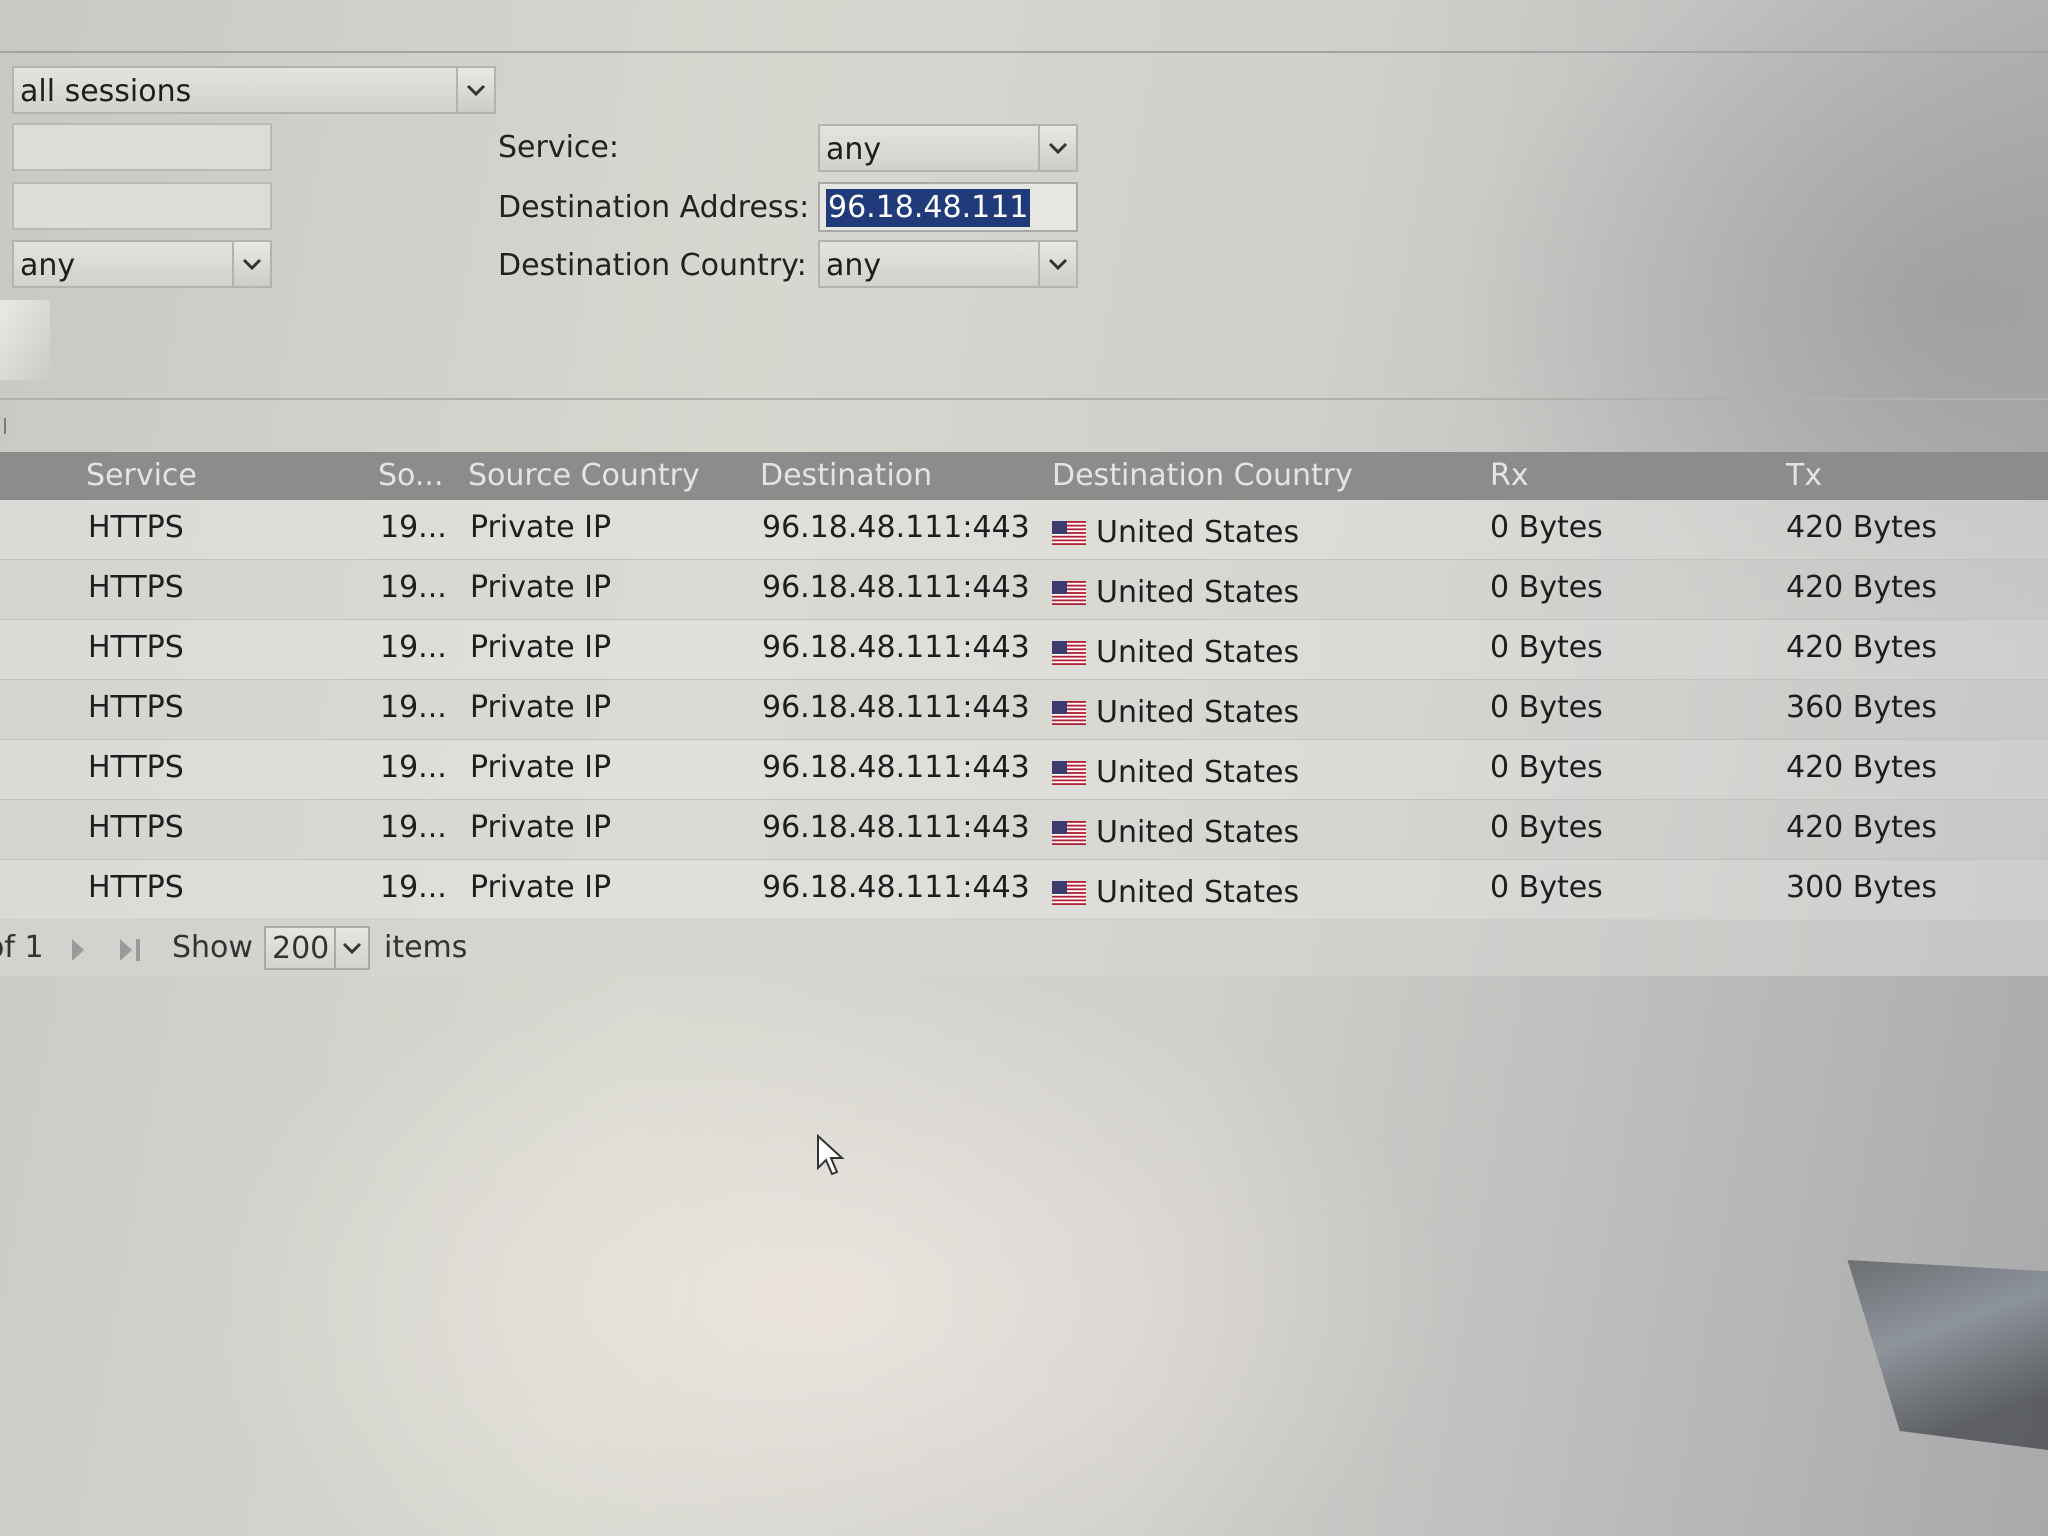  What do you see at coordinates (48, 265) in the screenshot?
I see `left-filter-value: any` at bounding box center [48, 265].